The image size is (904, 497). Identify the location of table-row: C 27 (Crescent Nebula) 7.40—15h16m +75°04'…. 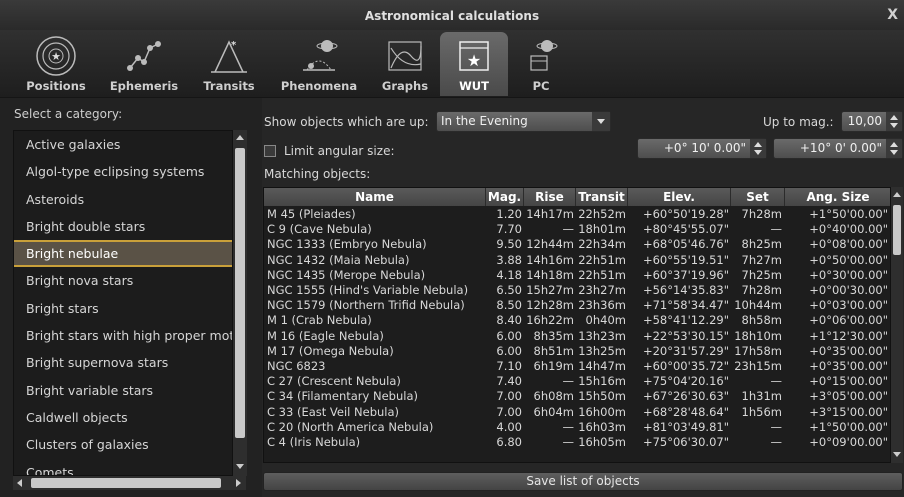
(577, 381).